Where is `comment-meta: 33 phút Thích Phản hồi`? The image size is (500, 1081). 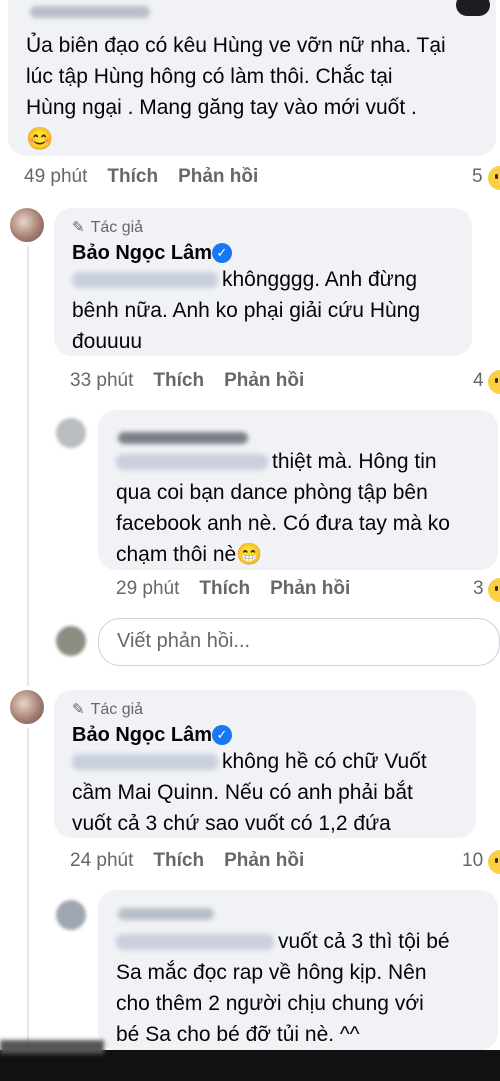
comment-meta: 33 phút Thích Phản hồi is located at coordinates (197, 381).